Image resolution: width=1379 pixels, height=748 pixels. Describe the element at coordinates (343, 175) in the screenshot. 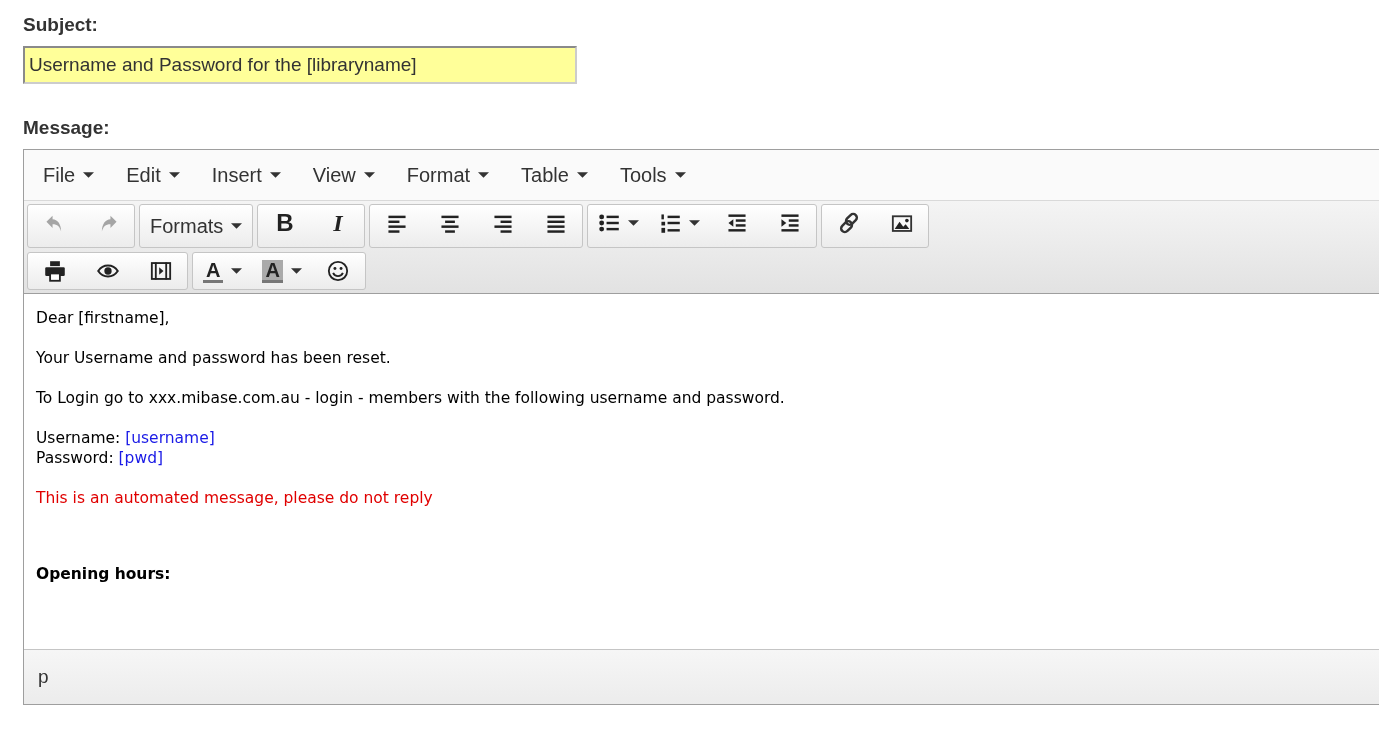

I see `menu-item: View` at that location.